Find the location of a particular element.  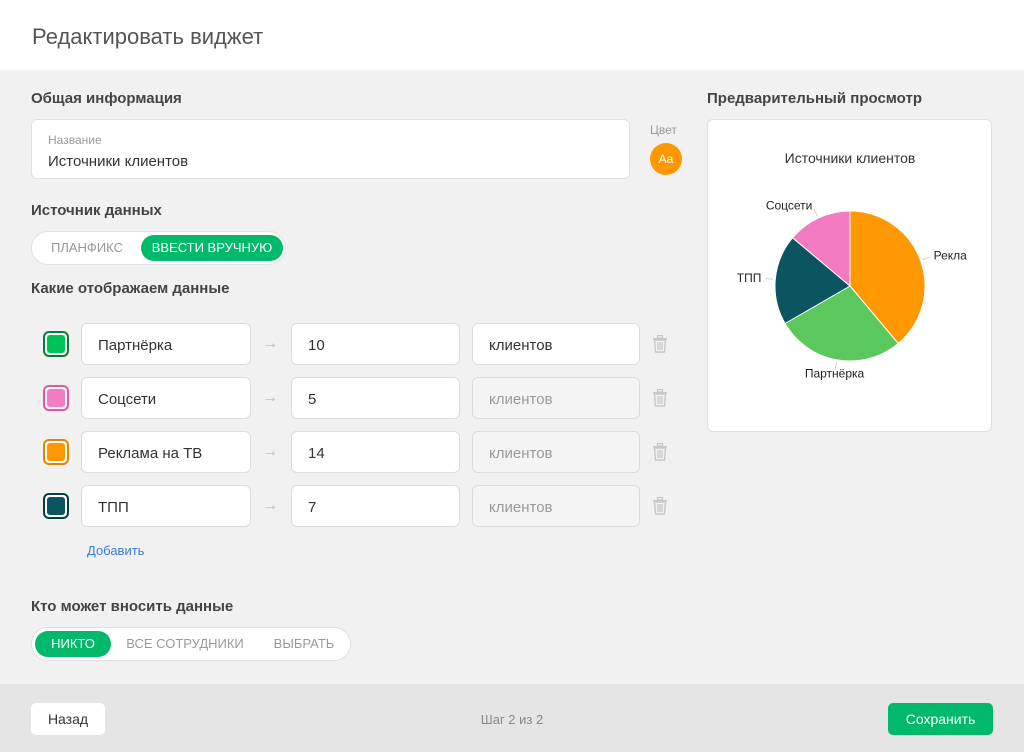

pie-slice-label: Рекла is located at coordinates (951, 256).